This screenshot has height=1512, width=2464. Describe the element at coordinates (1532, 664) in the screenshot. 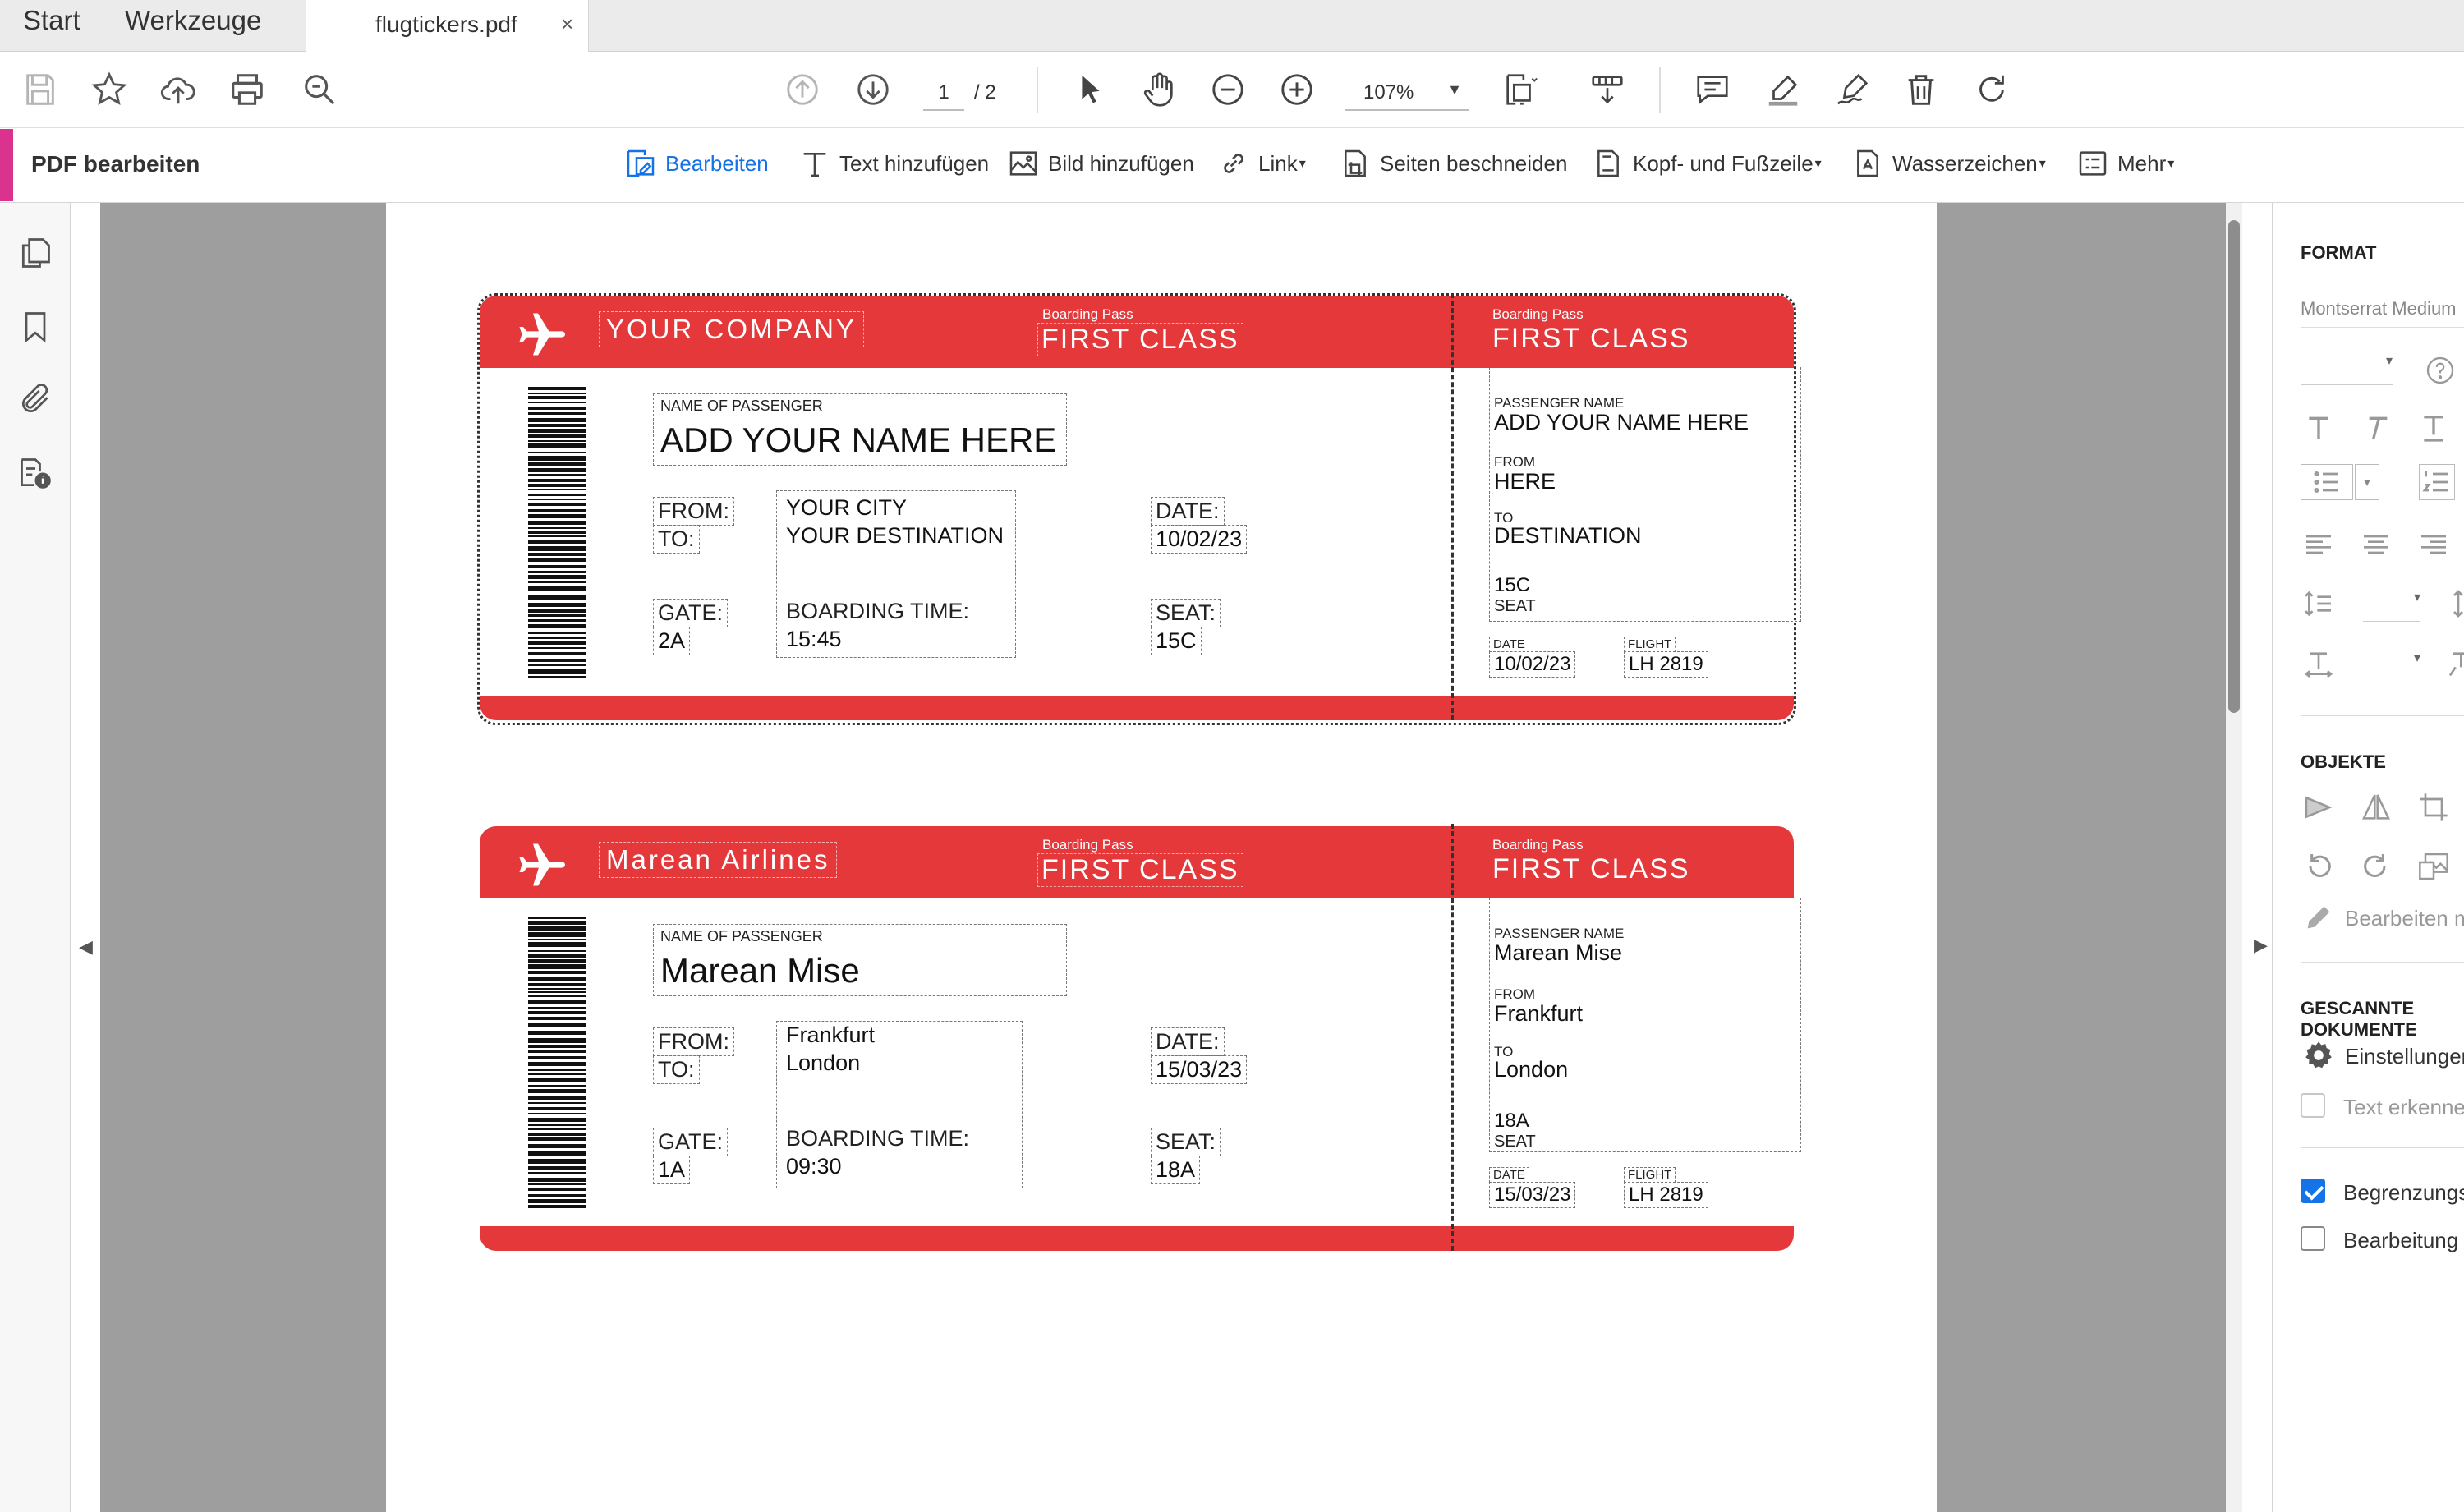

I see `stub-date: 10/02/23` at that location.